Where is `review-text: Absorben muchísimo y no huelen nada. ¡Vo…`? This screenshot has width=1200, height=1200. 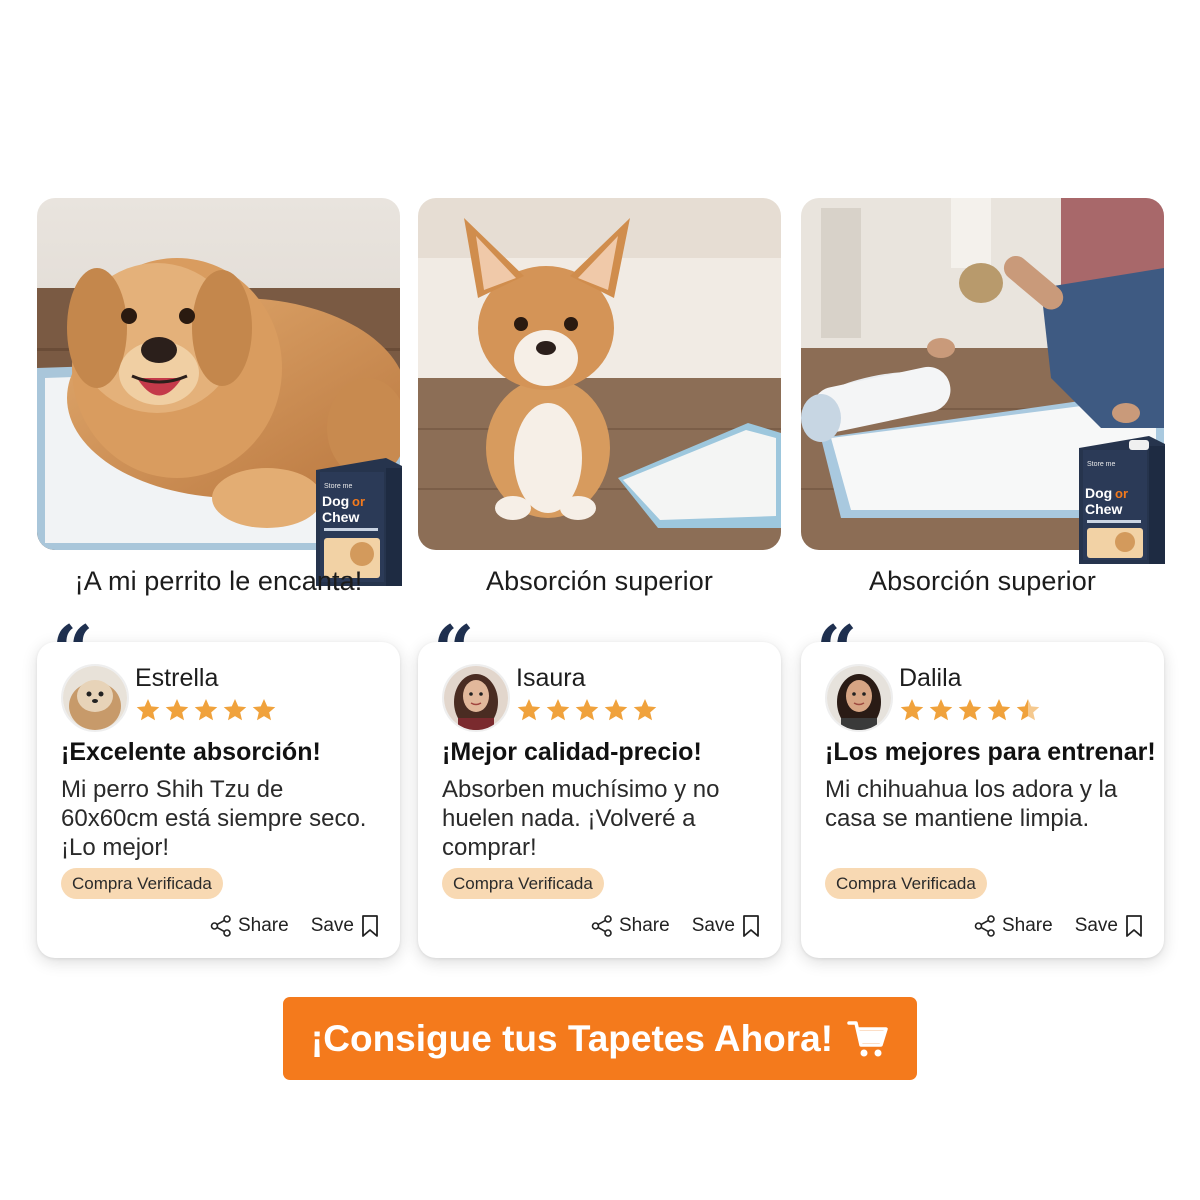 review-text: Absorben muchísimo y no huelen nada. ¡Vo… is located at coordinates (581, 818).